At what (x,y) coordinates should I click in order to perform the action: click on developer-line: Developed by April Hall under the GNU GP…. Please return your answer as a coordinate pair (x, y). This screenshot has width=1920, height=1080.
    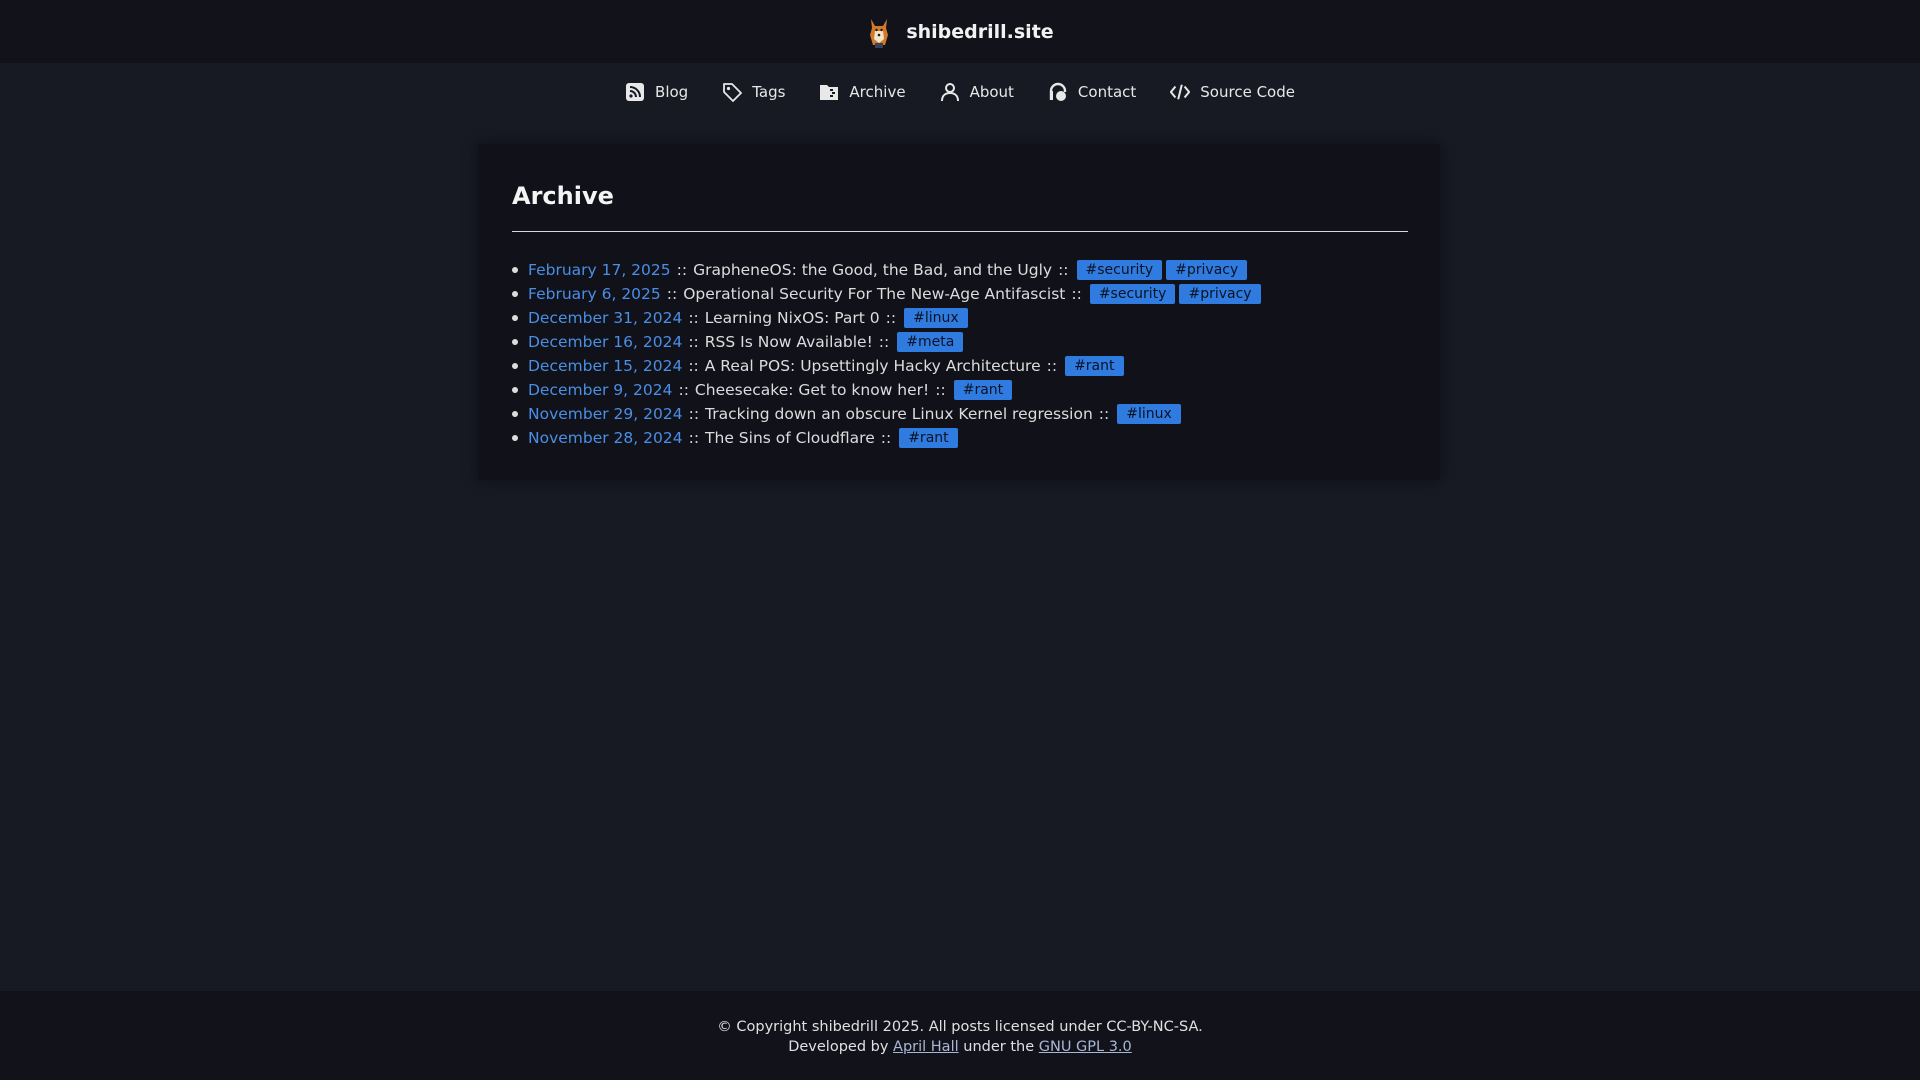
    Looking at the image, I should click on (960, 1047).